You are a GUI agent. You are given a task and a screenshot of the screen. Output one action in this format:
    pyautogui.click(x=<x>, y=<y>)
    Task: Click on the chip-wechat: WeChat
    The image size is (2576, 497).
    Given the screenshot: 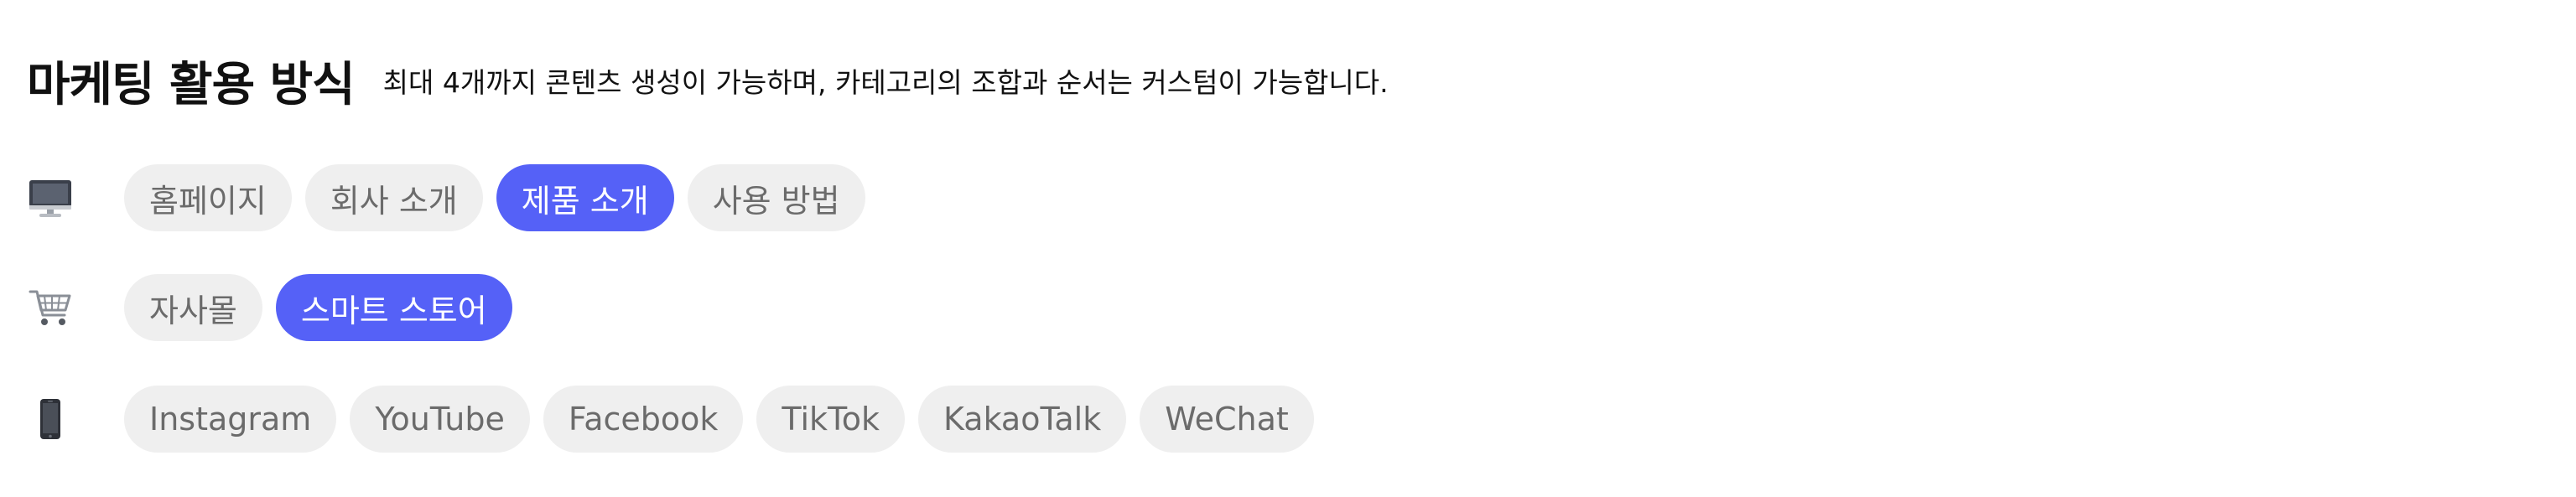 What is the action you would take?
    pyautogui.click(x=1227, y=419)
    